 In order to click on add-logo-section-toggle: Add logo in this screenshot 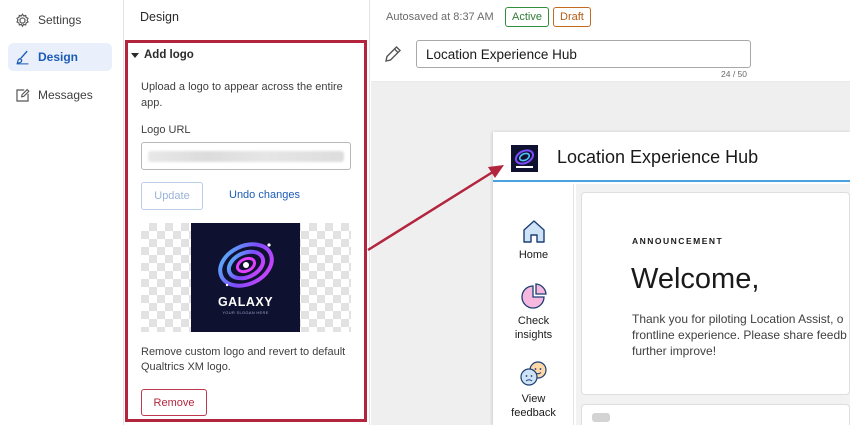, I will do `click(162, 55)`.